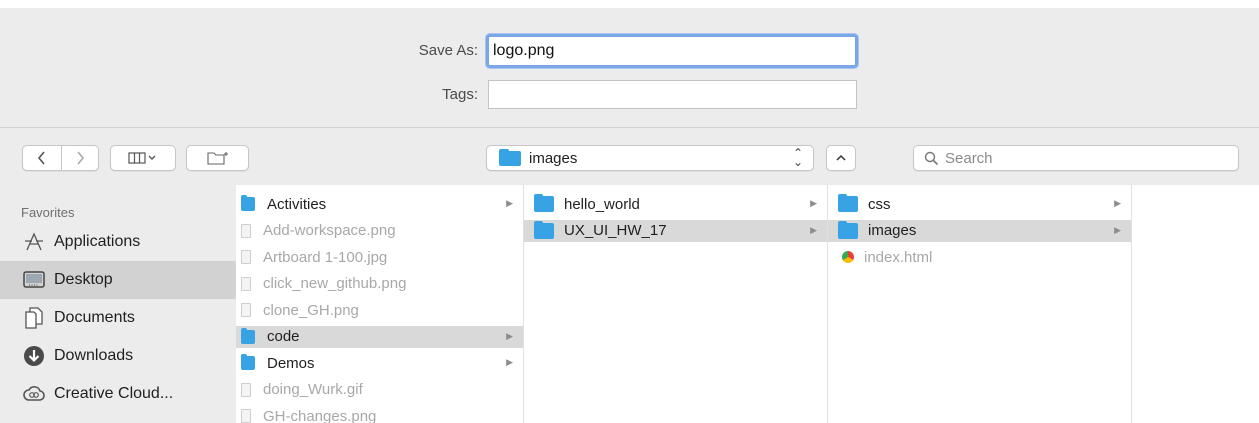 The image size is (1259, 423). Describe the element at coordinates (325, 257) in the screenshot. I see `item-name: Artboard 1-100.jpg` at that location.